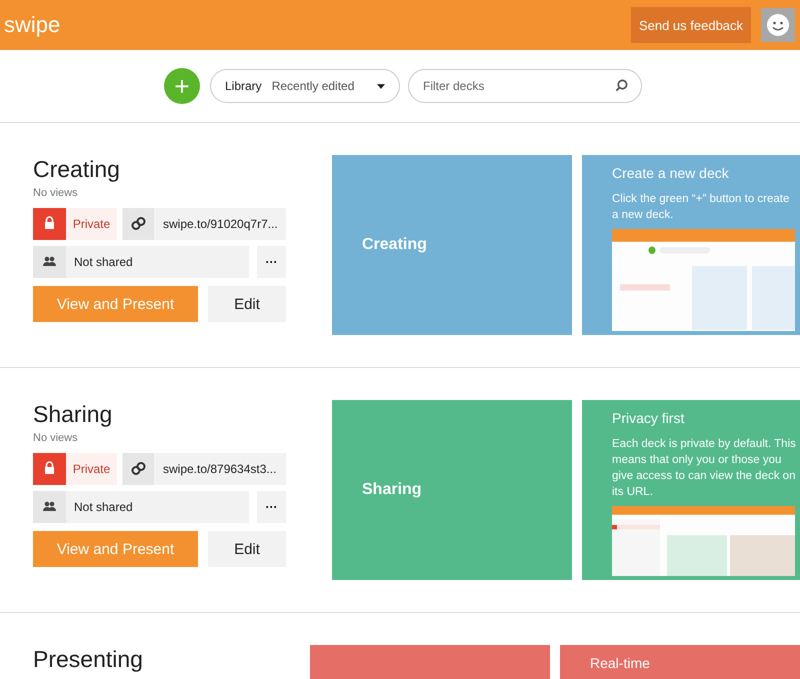 The width and height of the screenshot is (800, 679). I want to click on library-dropdown: Library Recently edited, so click(305, 86).